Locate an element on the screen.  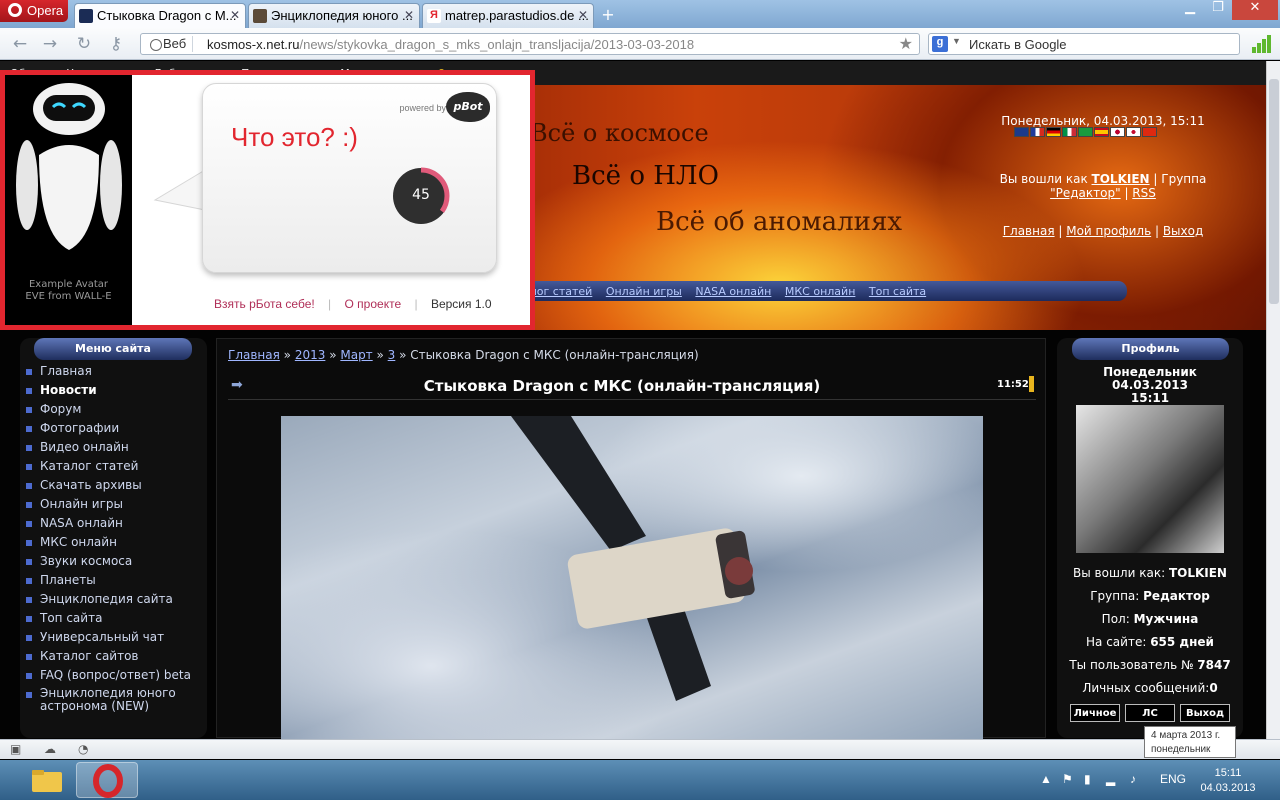
tab-matrep: Я matrep.parastudios.de ... ✕ is located at coordinates (508, 15).